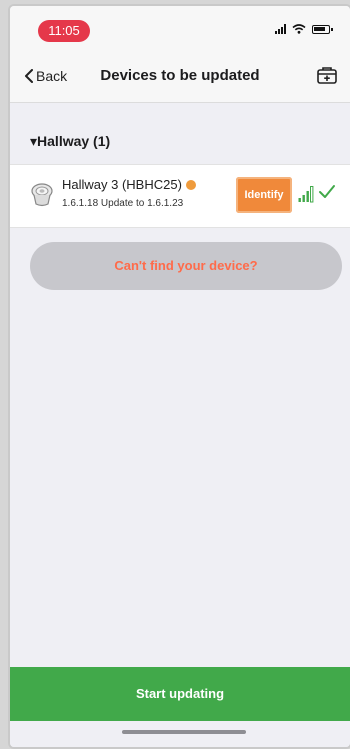  What do you see at coordinates (122, 184) in the screenshot?
I see `device-name-text: Hallway 3 (HBHC25)` at bounding box center [122, 184].